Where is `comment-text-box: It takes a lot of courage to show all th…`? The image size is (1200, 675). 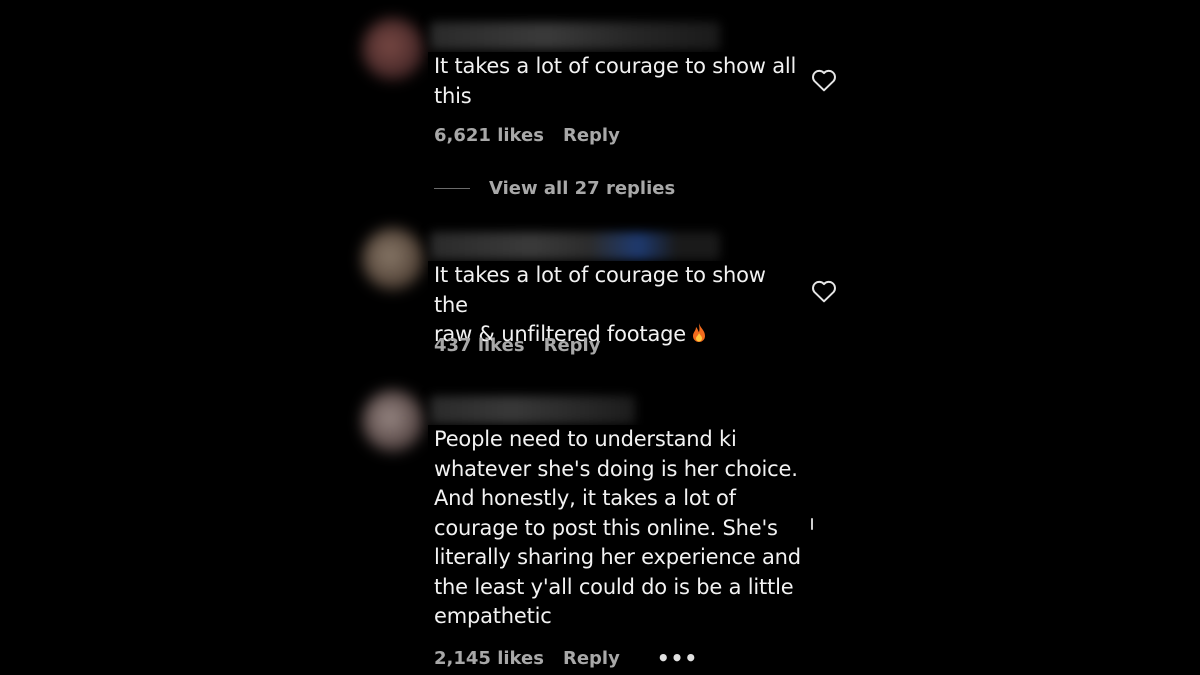 comment-text-box: It takes a lot of courage to show all th… is located at coordinates (619, 81).